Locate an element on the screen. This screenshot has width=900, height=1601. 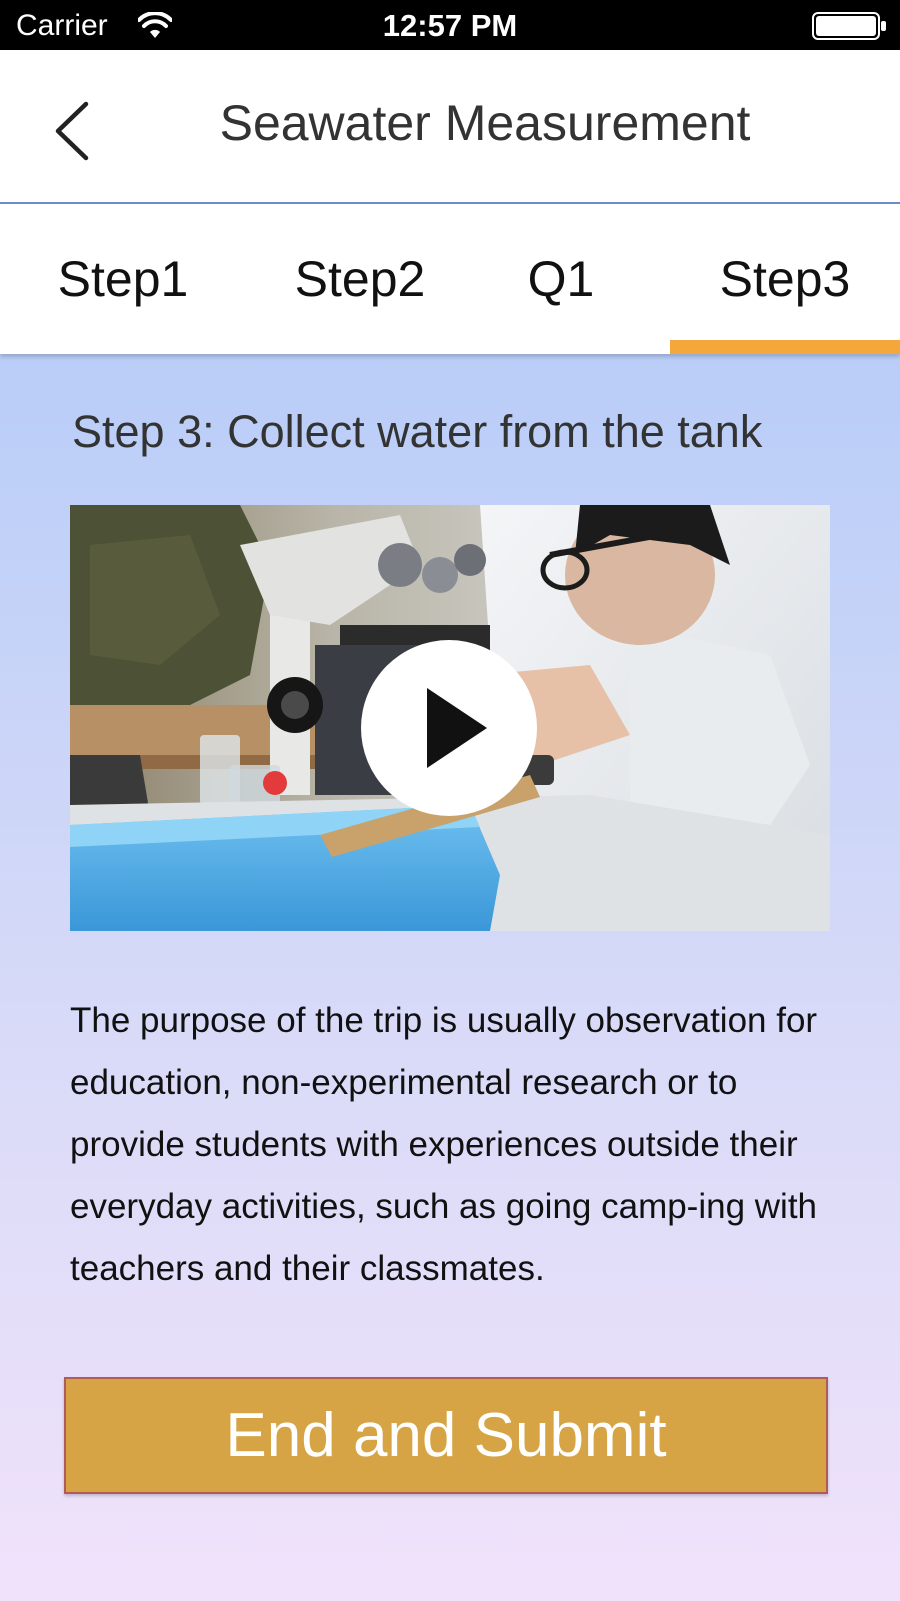
end-and-submit-button: End and Submit is located at coordinates (446, 1435).